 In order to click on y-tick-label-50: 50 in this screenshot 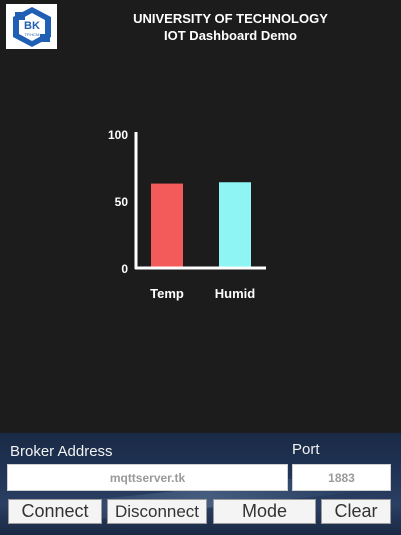, I will do `click(122, 202)`.